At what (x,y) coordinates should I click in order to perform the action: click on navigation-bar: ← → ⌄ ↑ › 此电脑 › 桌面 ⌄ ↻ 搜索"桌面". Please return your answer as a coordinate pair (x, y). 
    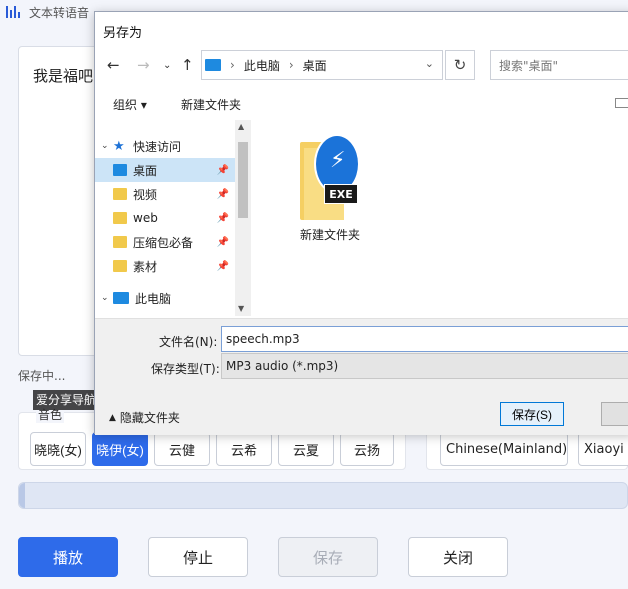
    Looking at the image, I should click on (361, 66).